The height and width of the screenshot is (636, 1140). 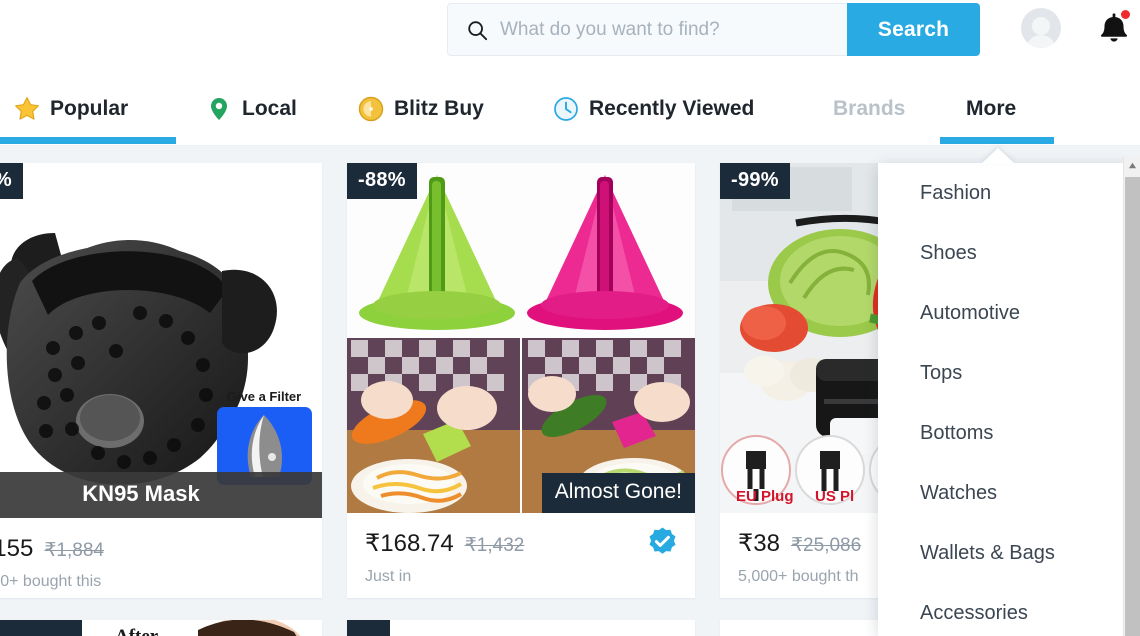 What do you see at coordinates (826, 545) in the screenshot?
I see `product-original-price: ₹25,086` at bounding box center [826, 545].